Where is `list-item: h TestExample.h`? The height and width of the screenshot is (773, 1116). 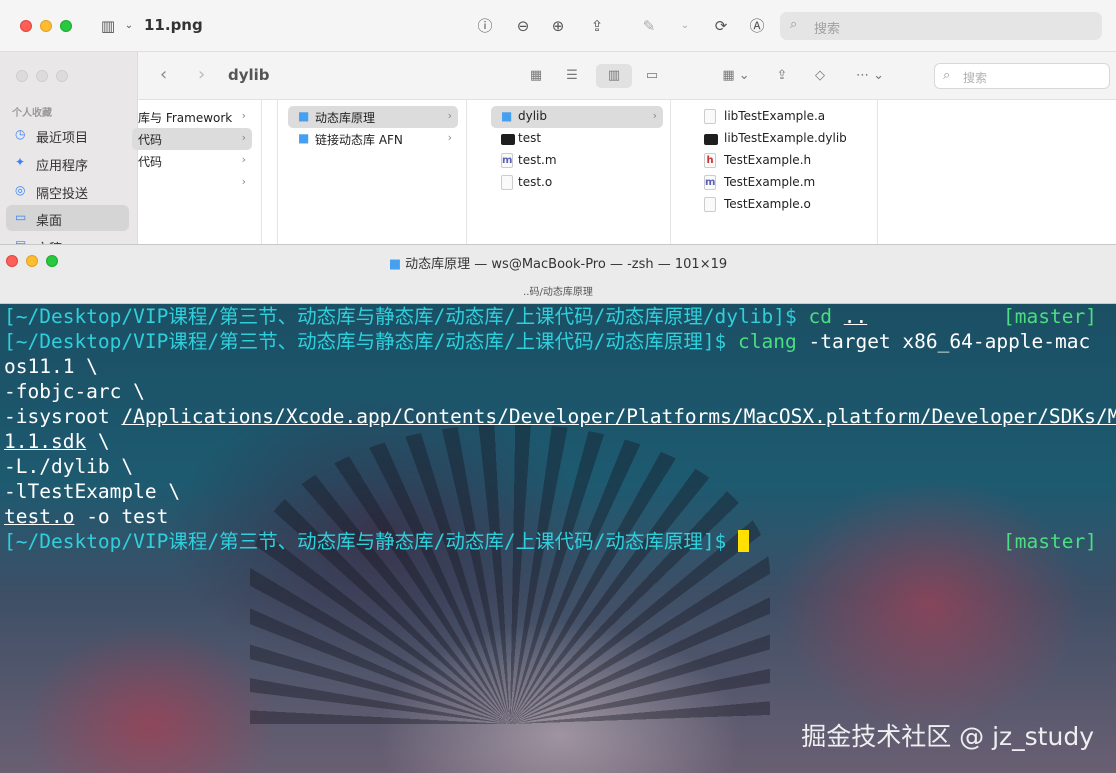
list-item: h TestExample.h is located at coordinates (782, 161).